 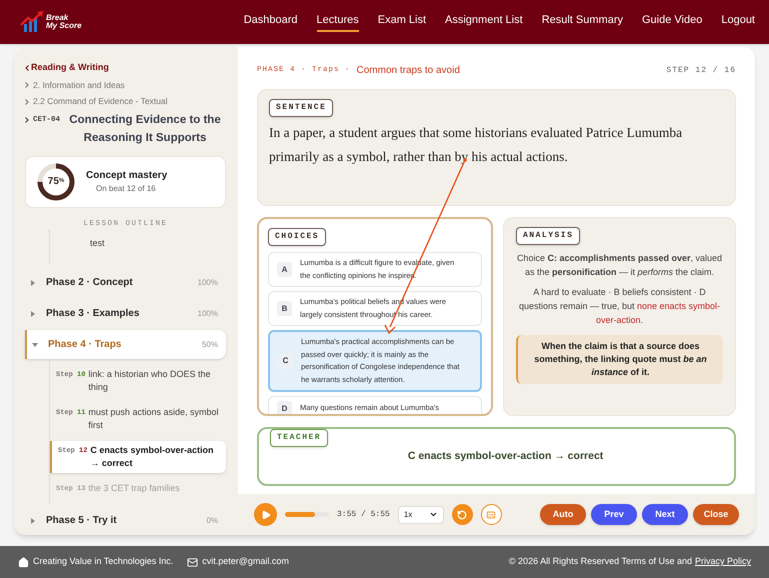 What do you see at coordinates (90, 283) in the screenshot?
I see `phase-label: Phase 2 · Concept` at bounding box center [90, 283].